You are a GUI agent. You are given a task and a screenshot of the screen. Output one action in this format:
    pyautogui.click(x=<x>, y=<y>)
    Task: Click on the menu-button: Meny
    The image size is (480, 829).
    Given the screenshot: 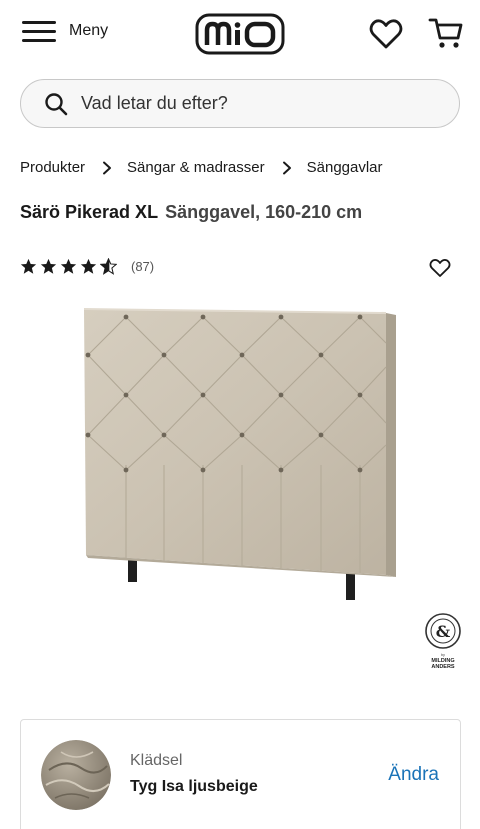 What is the action you would take?
    pyautogui.click(x=65, y=31)
    